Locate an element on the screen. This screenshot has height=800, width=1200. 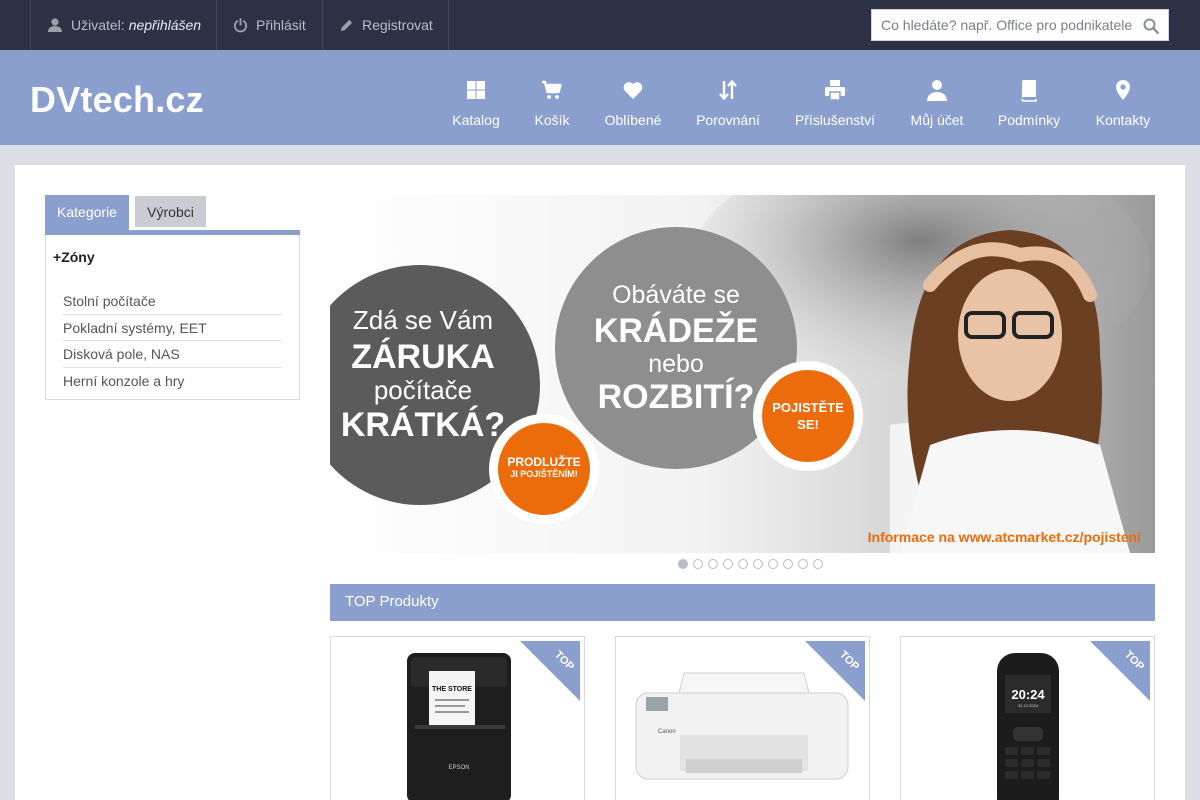
circle2-line1: Obáváte se is located at coordinates (676, 295).